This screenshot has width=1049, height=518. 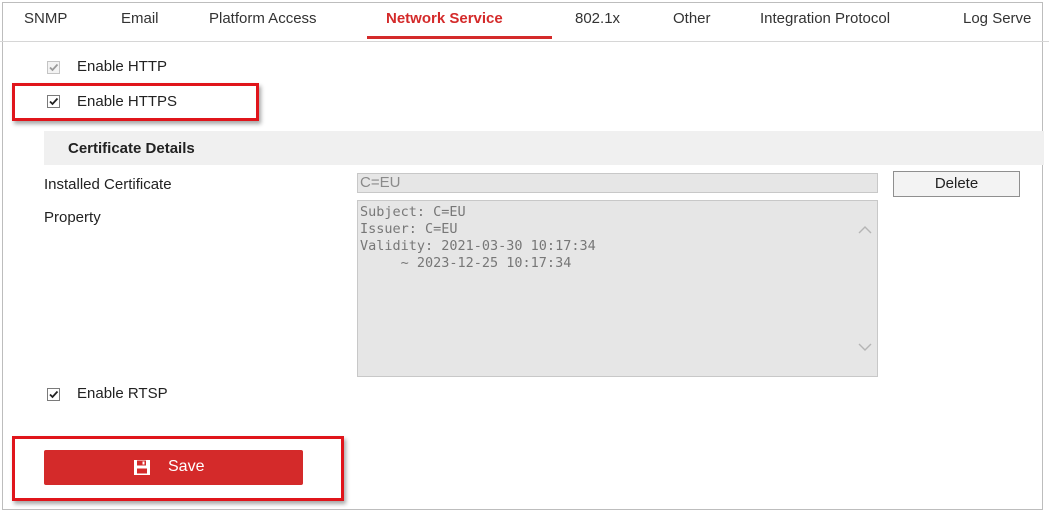 What do you see at coordinates (413, 212) in the screenshot?
I see `property-line: Subject: C=EU` at bounding box center [413, 212].